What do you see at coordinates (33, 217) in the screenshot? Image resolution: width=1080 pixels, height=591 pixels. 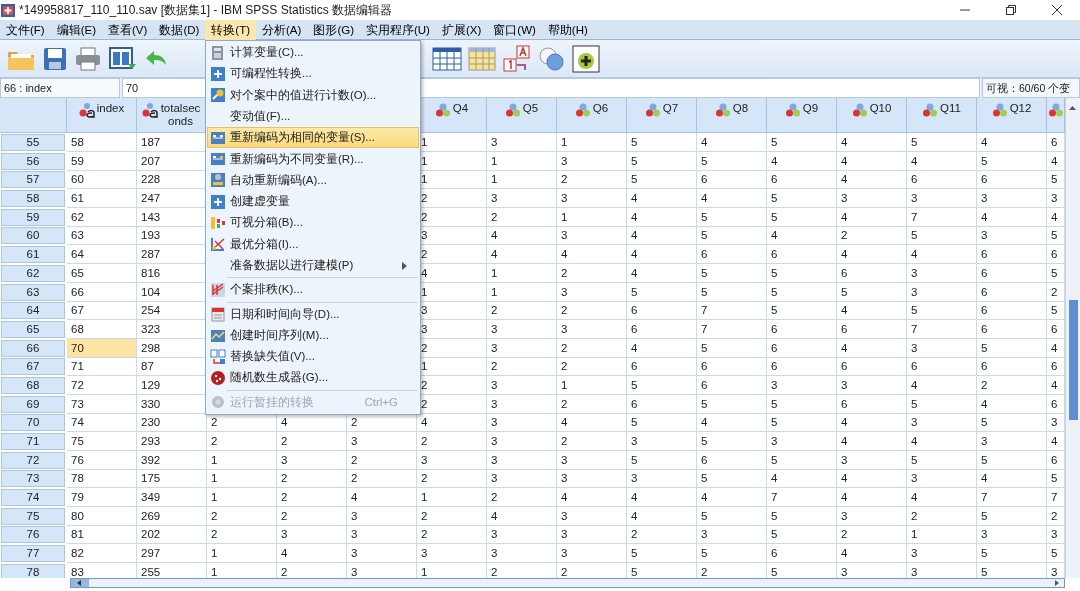 I see `row-number: 59` at bounding box center [33, 217].